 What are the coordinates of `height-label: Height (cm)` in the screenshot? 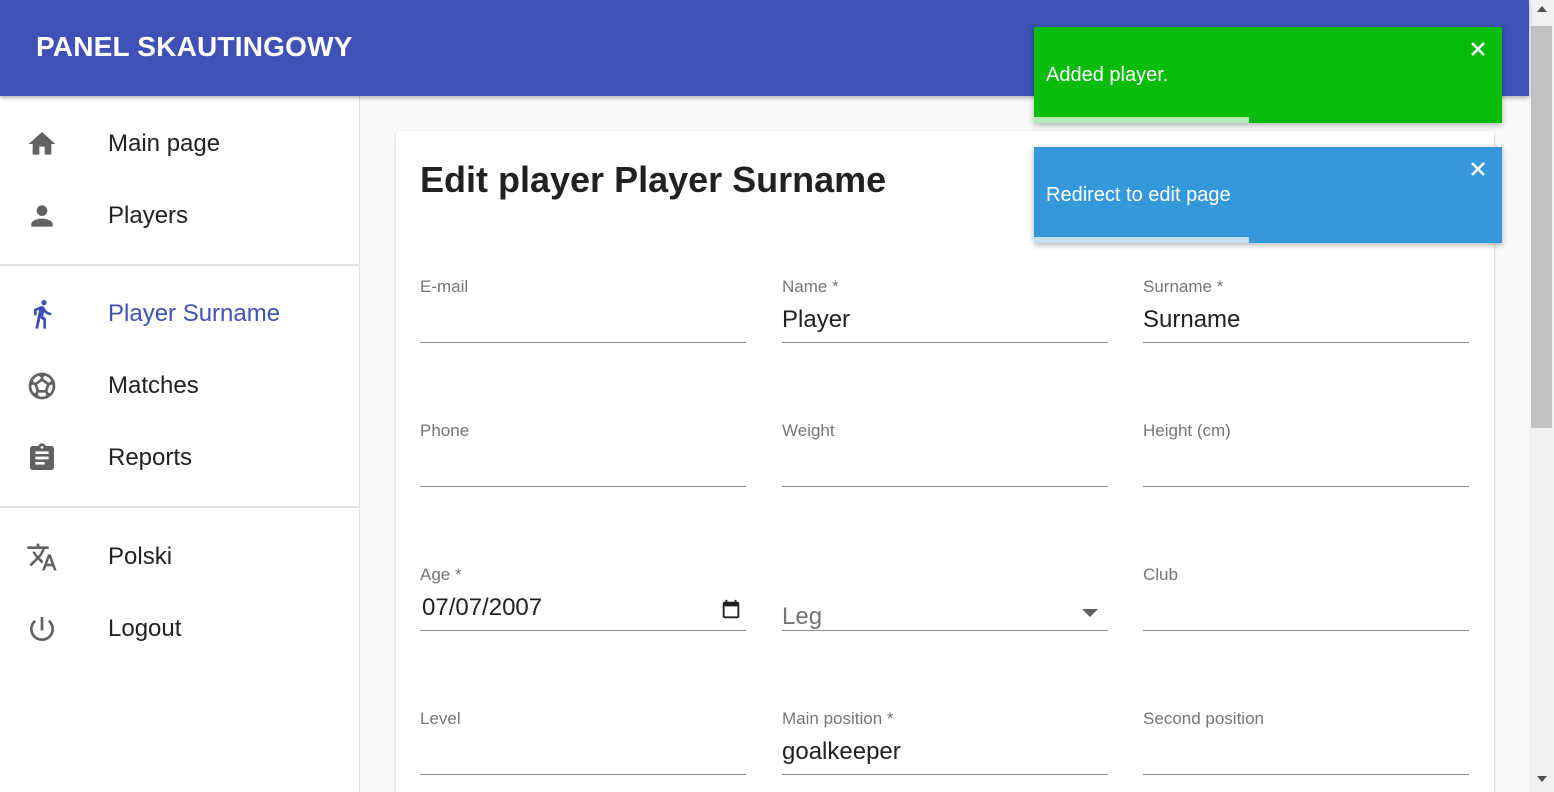 It's located at (1187, 430).